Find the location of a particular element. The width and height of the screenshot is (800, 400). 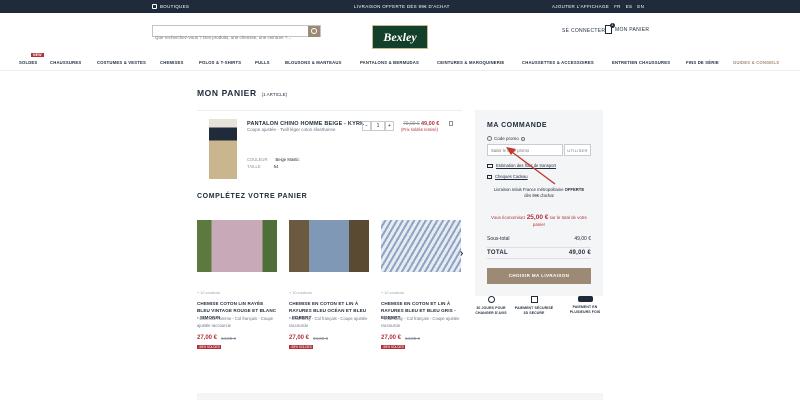

color-value: Beige Mastic is located at coordinates (287, 159).